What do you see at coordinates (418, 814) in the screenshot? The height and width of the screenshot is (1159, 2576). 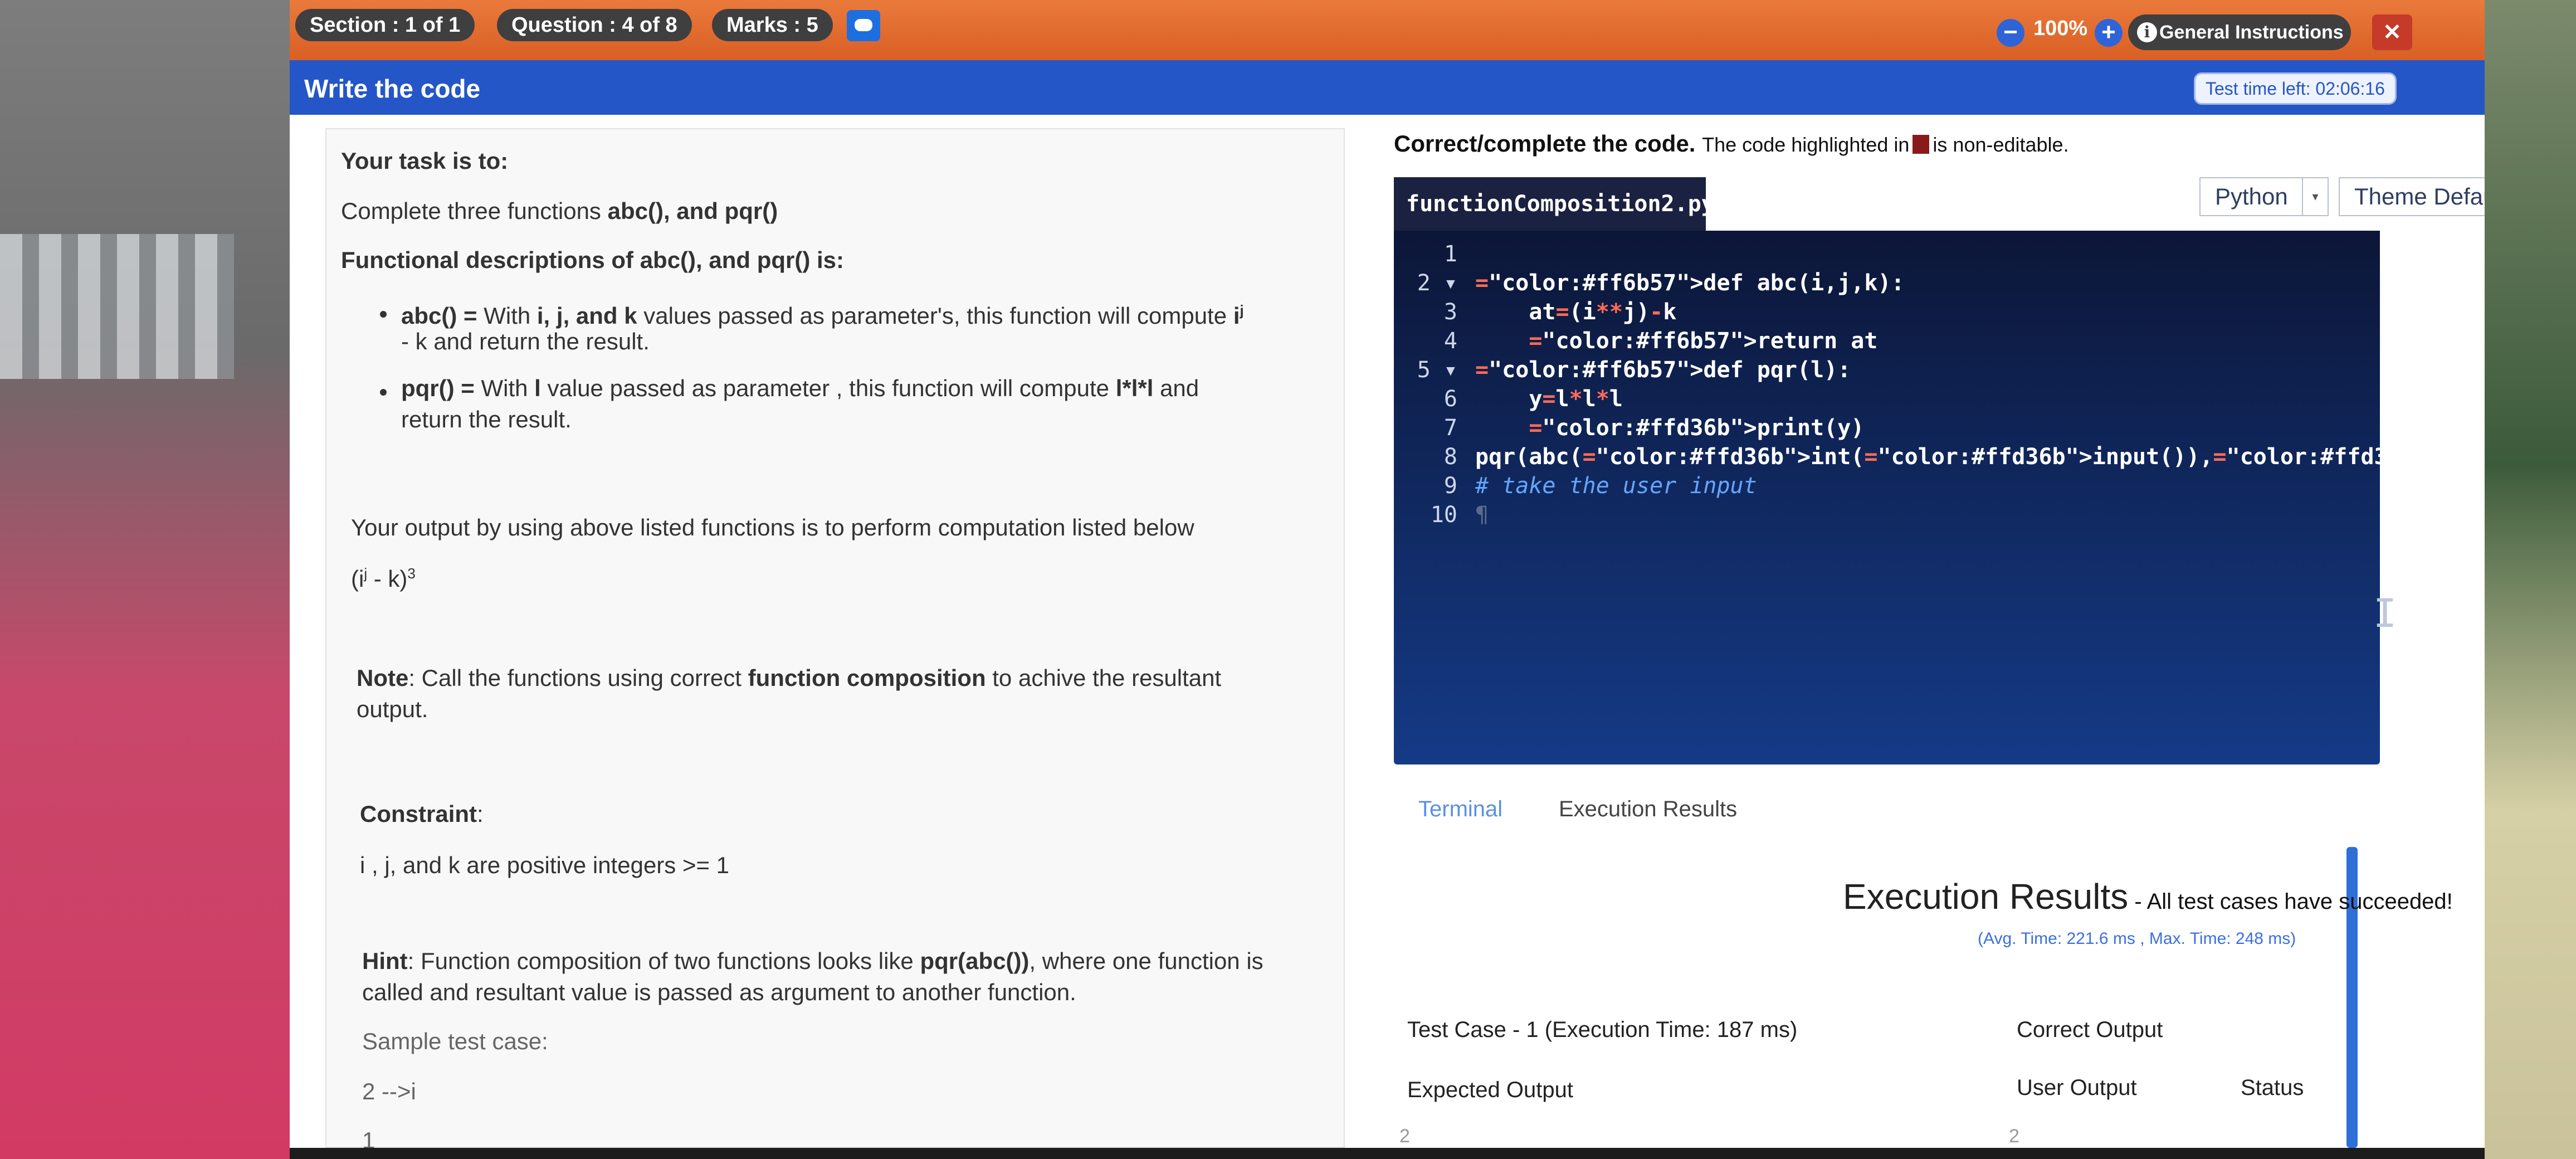 I see `constraint-label: Constraint` at bounding box center [418, 814].